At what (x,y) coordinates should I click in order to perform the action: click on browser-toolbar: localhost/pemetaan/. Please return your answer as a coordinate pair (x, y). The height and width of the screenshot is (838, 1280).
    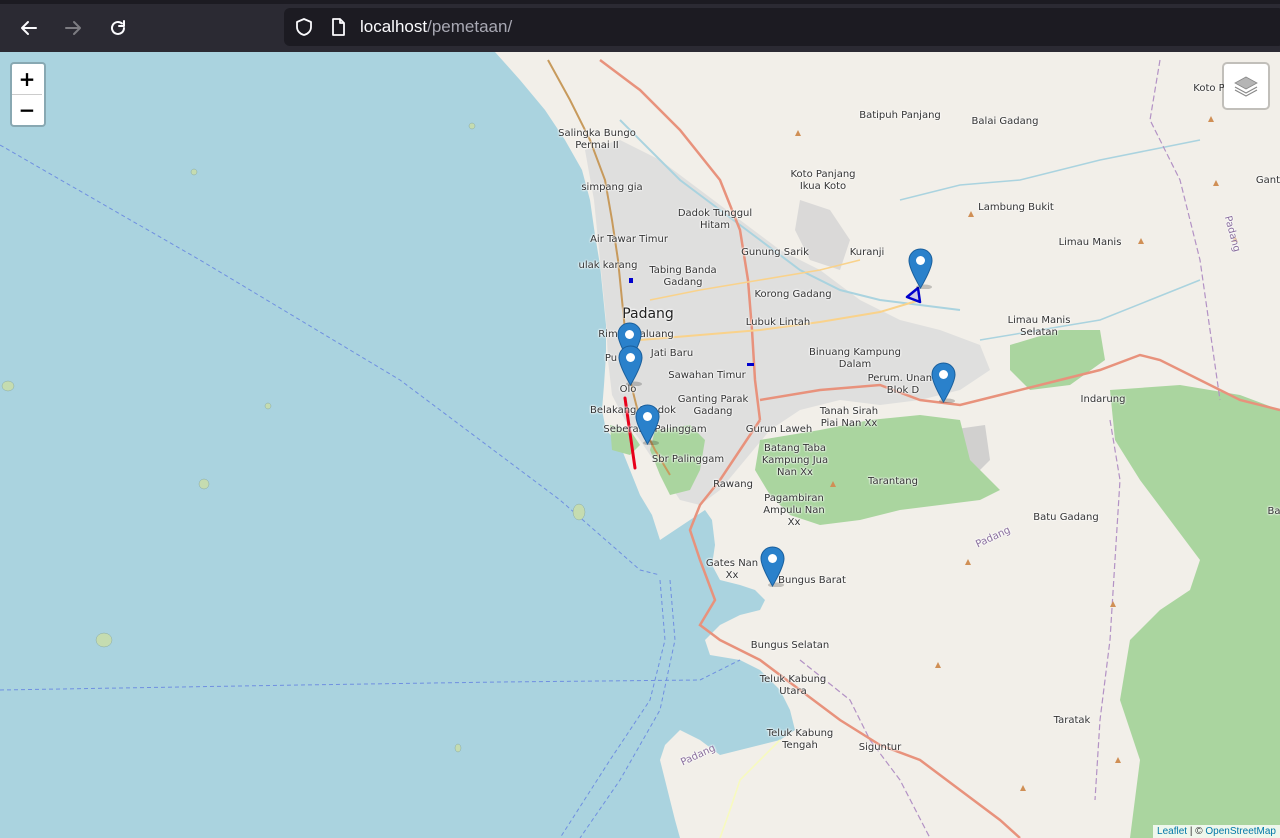
    Looking at the image, I should click on (640, 26).